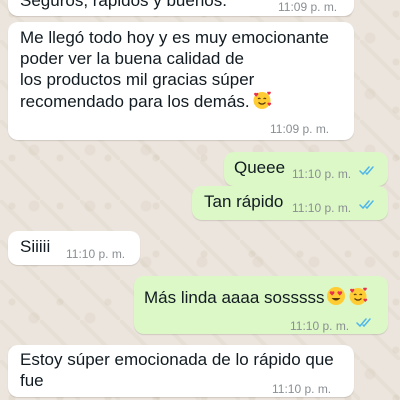 The width and height of the screenshot is (400, 400). I want to click on message-bubble-outgoing: Queee 11:10 p. m., so click(306, 169).